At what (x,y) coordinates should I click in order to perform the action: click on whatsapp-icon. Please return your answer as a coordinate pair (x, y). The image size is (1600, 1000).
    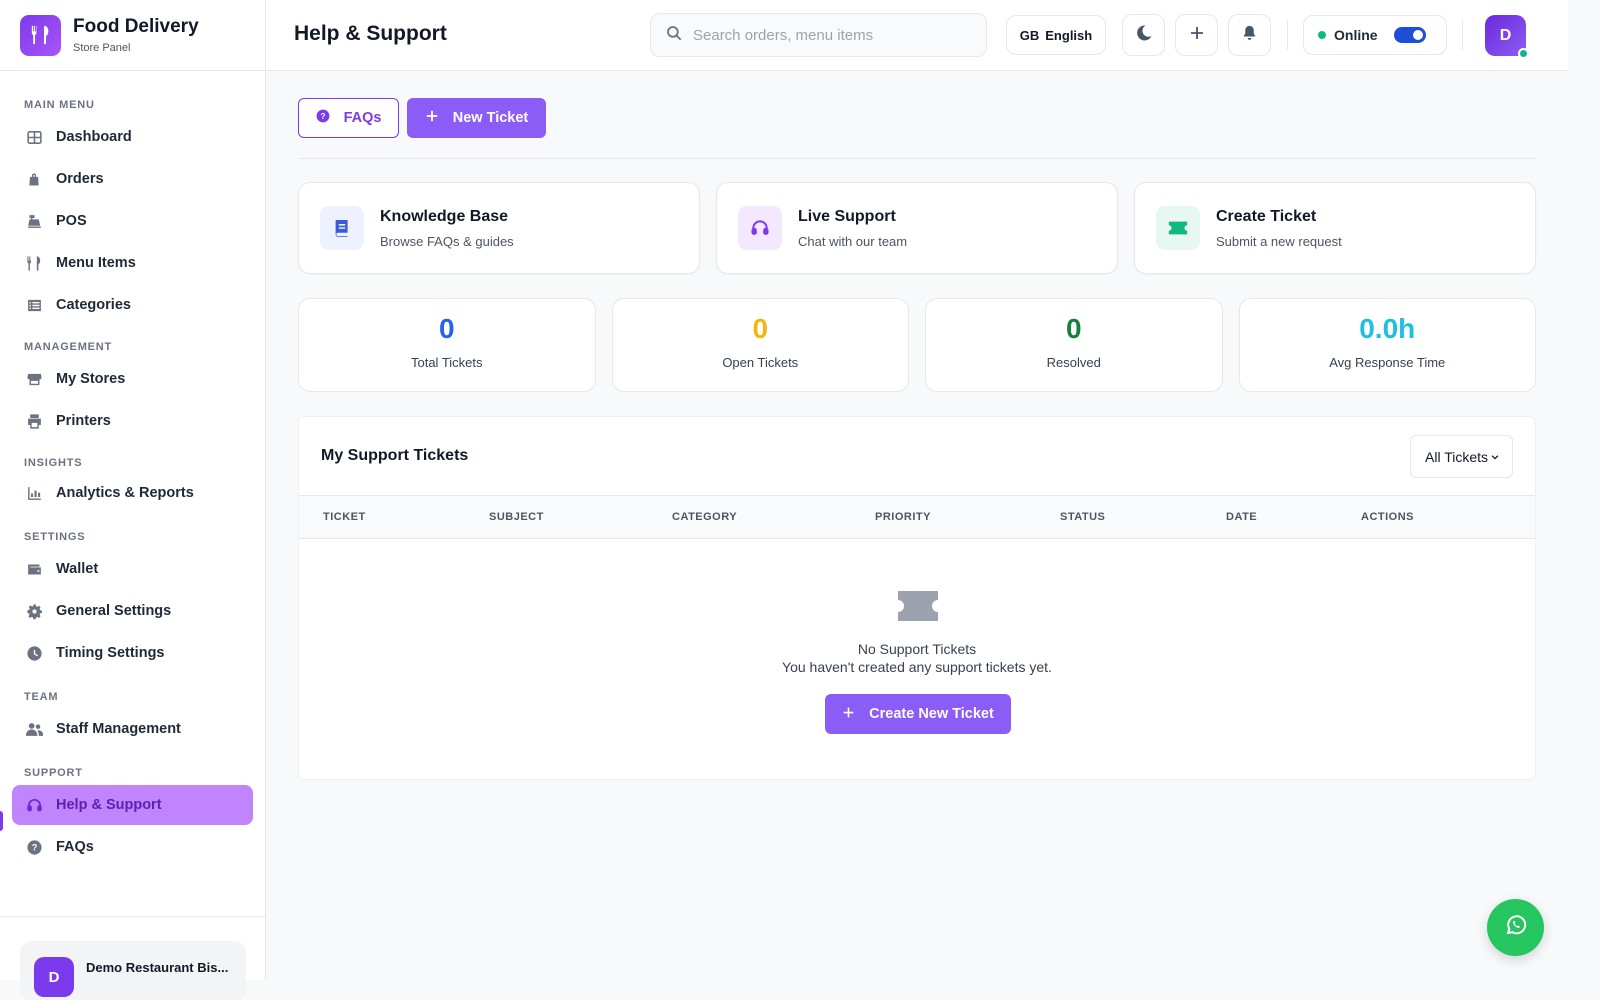
    Looking at the image, I should click on (1516, 927).